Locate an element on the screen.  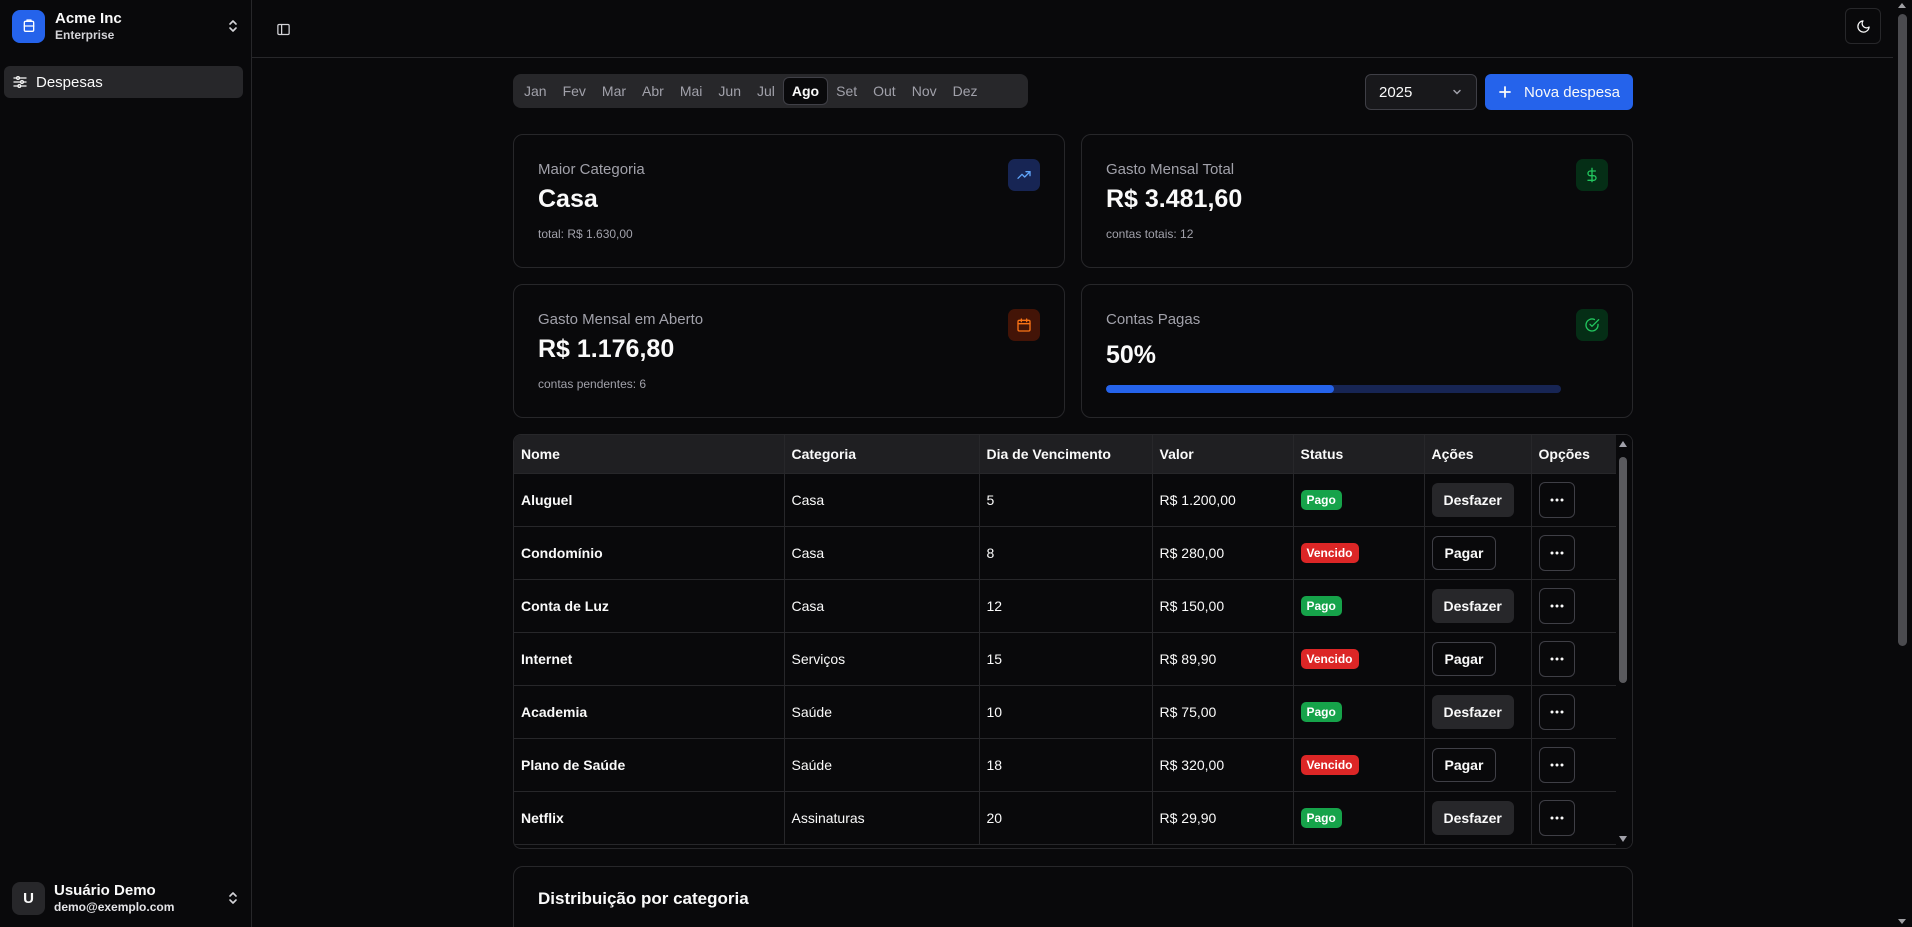
check-circle-icon is located at coordinates (1592, 325).